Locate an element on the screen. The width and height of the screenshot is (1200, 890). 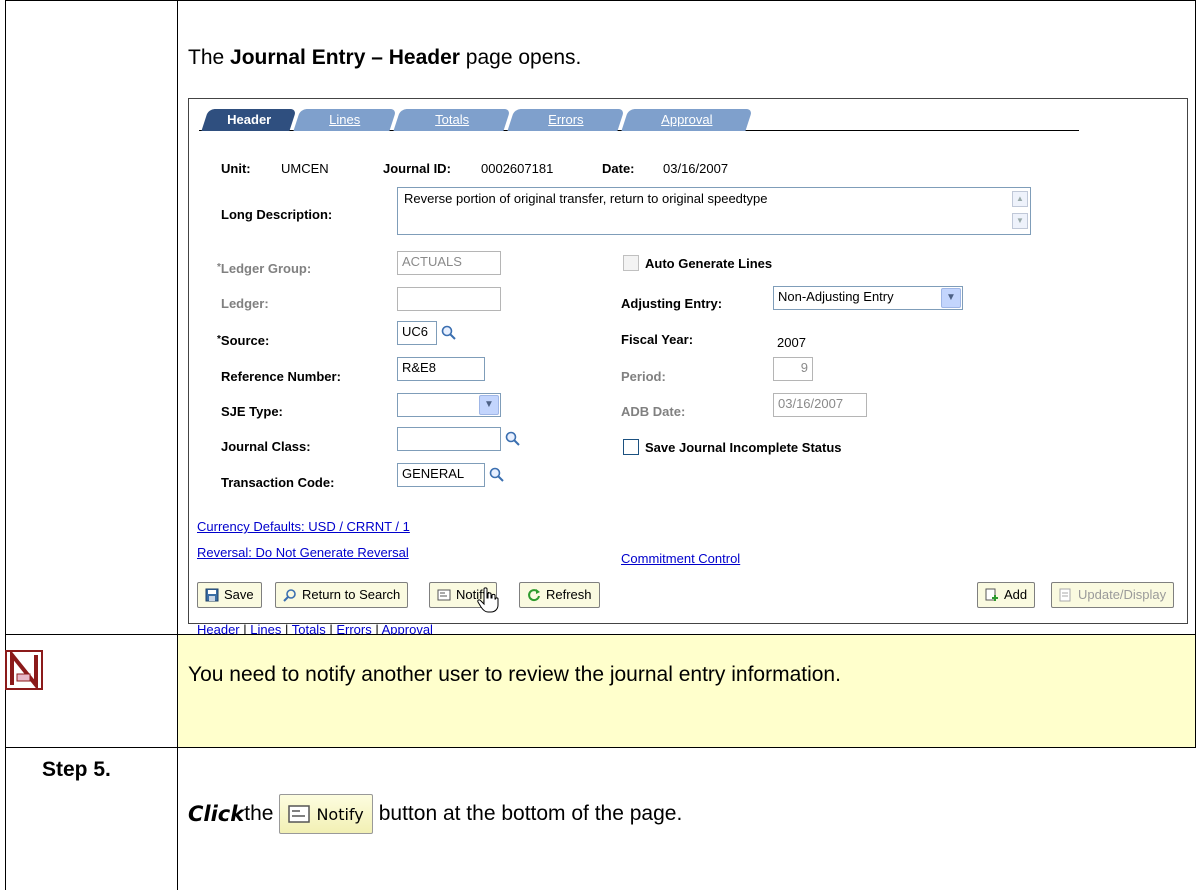
reference-number-label: Reference Number: is located at coordinates (281, 376).